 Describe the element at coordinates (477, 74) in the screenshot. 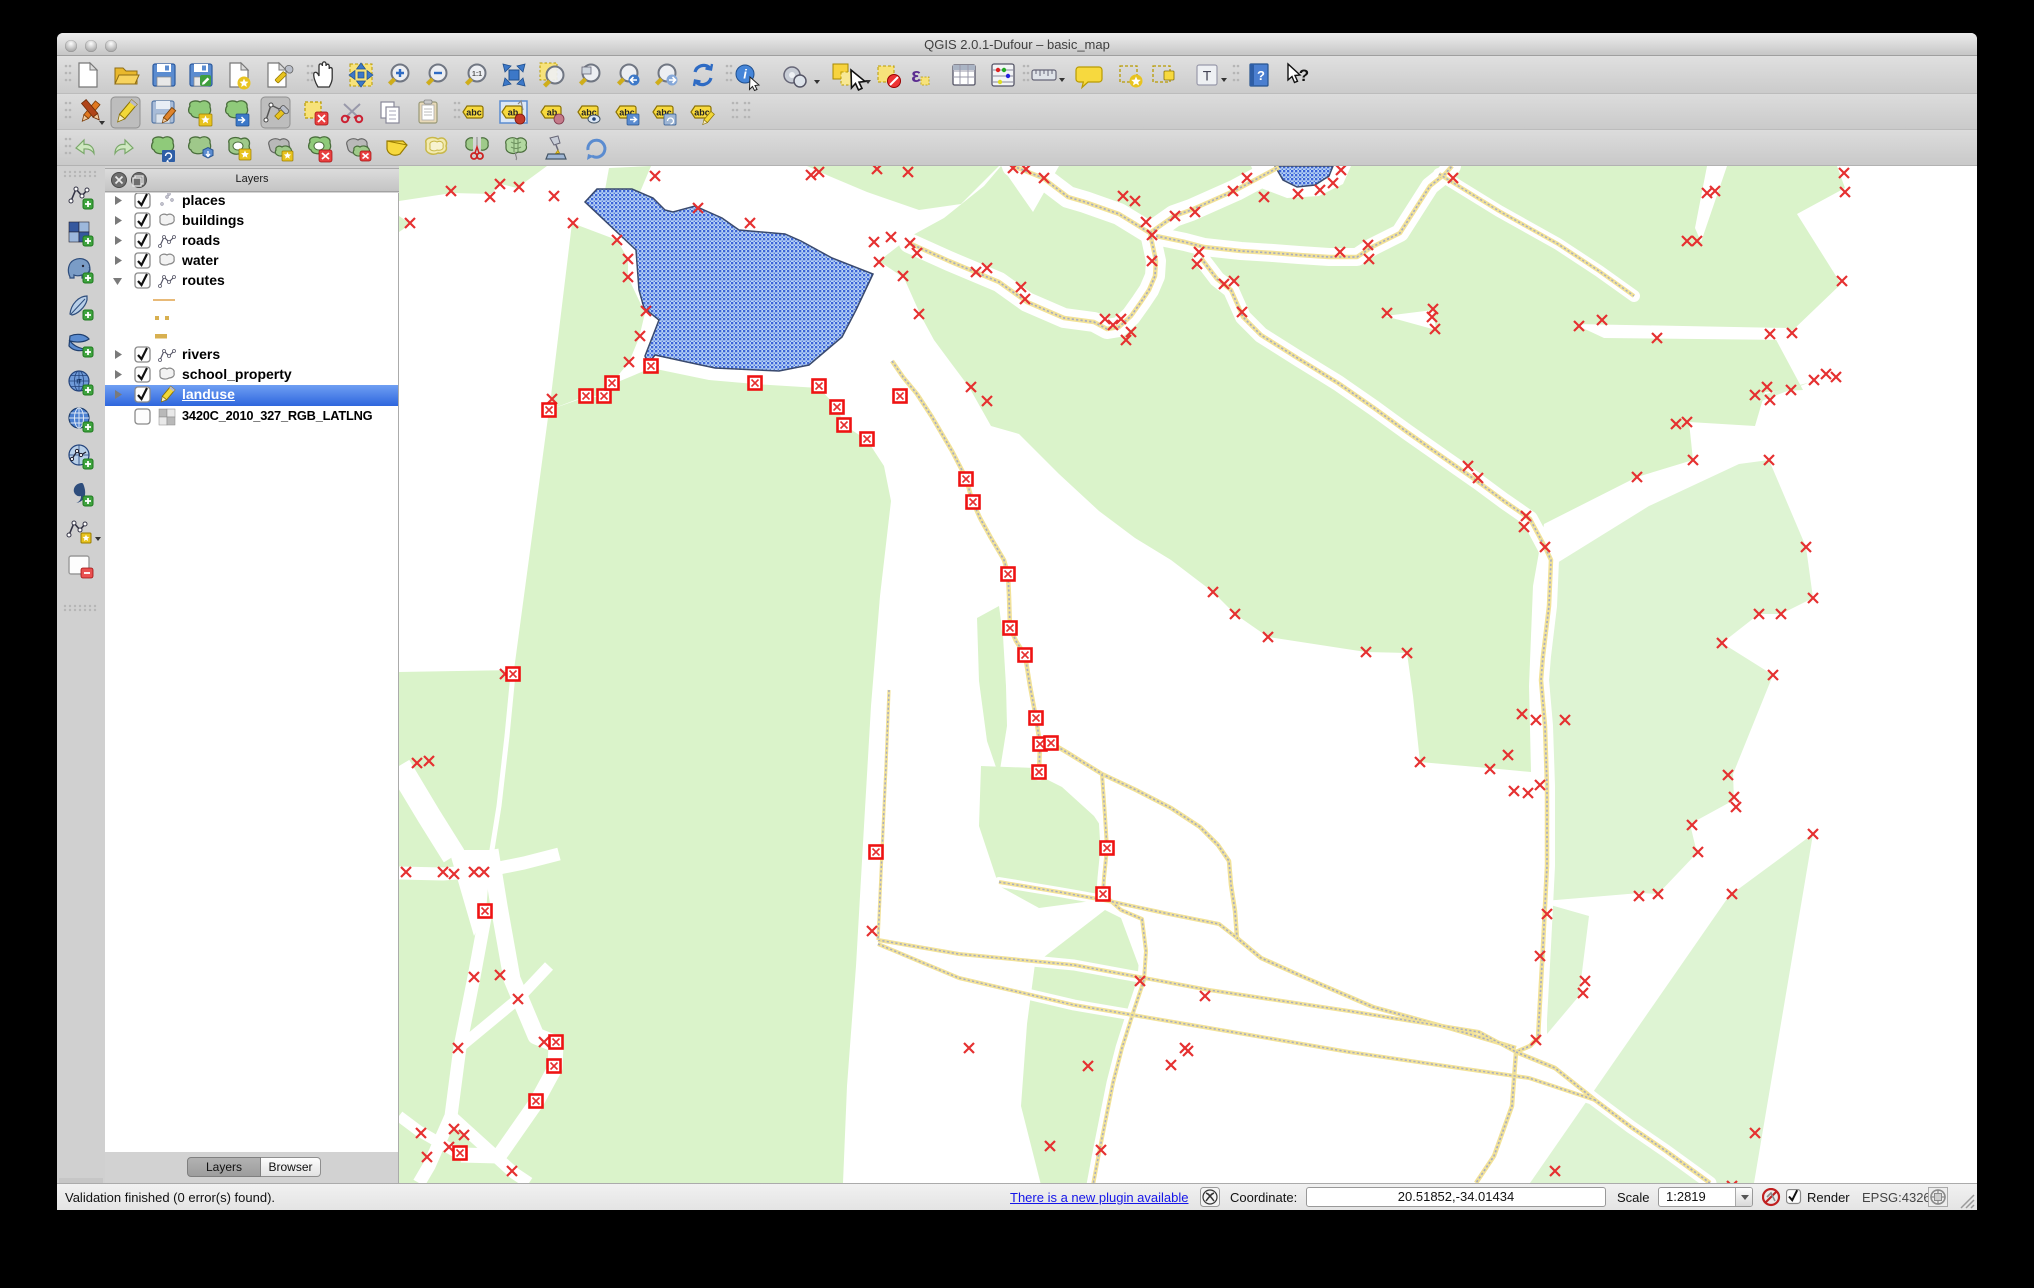

I see `svg-text: 1:1` at that location.